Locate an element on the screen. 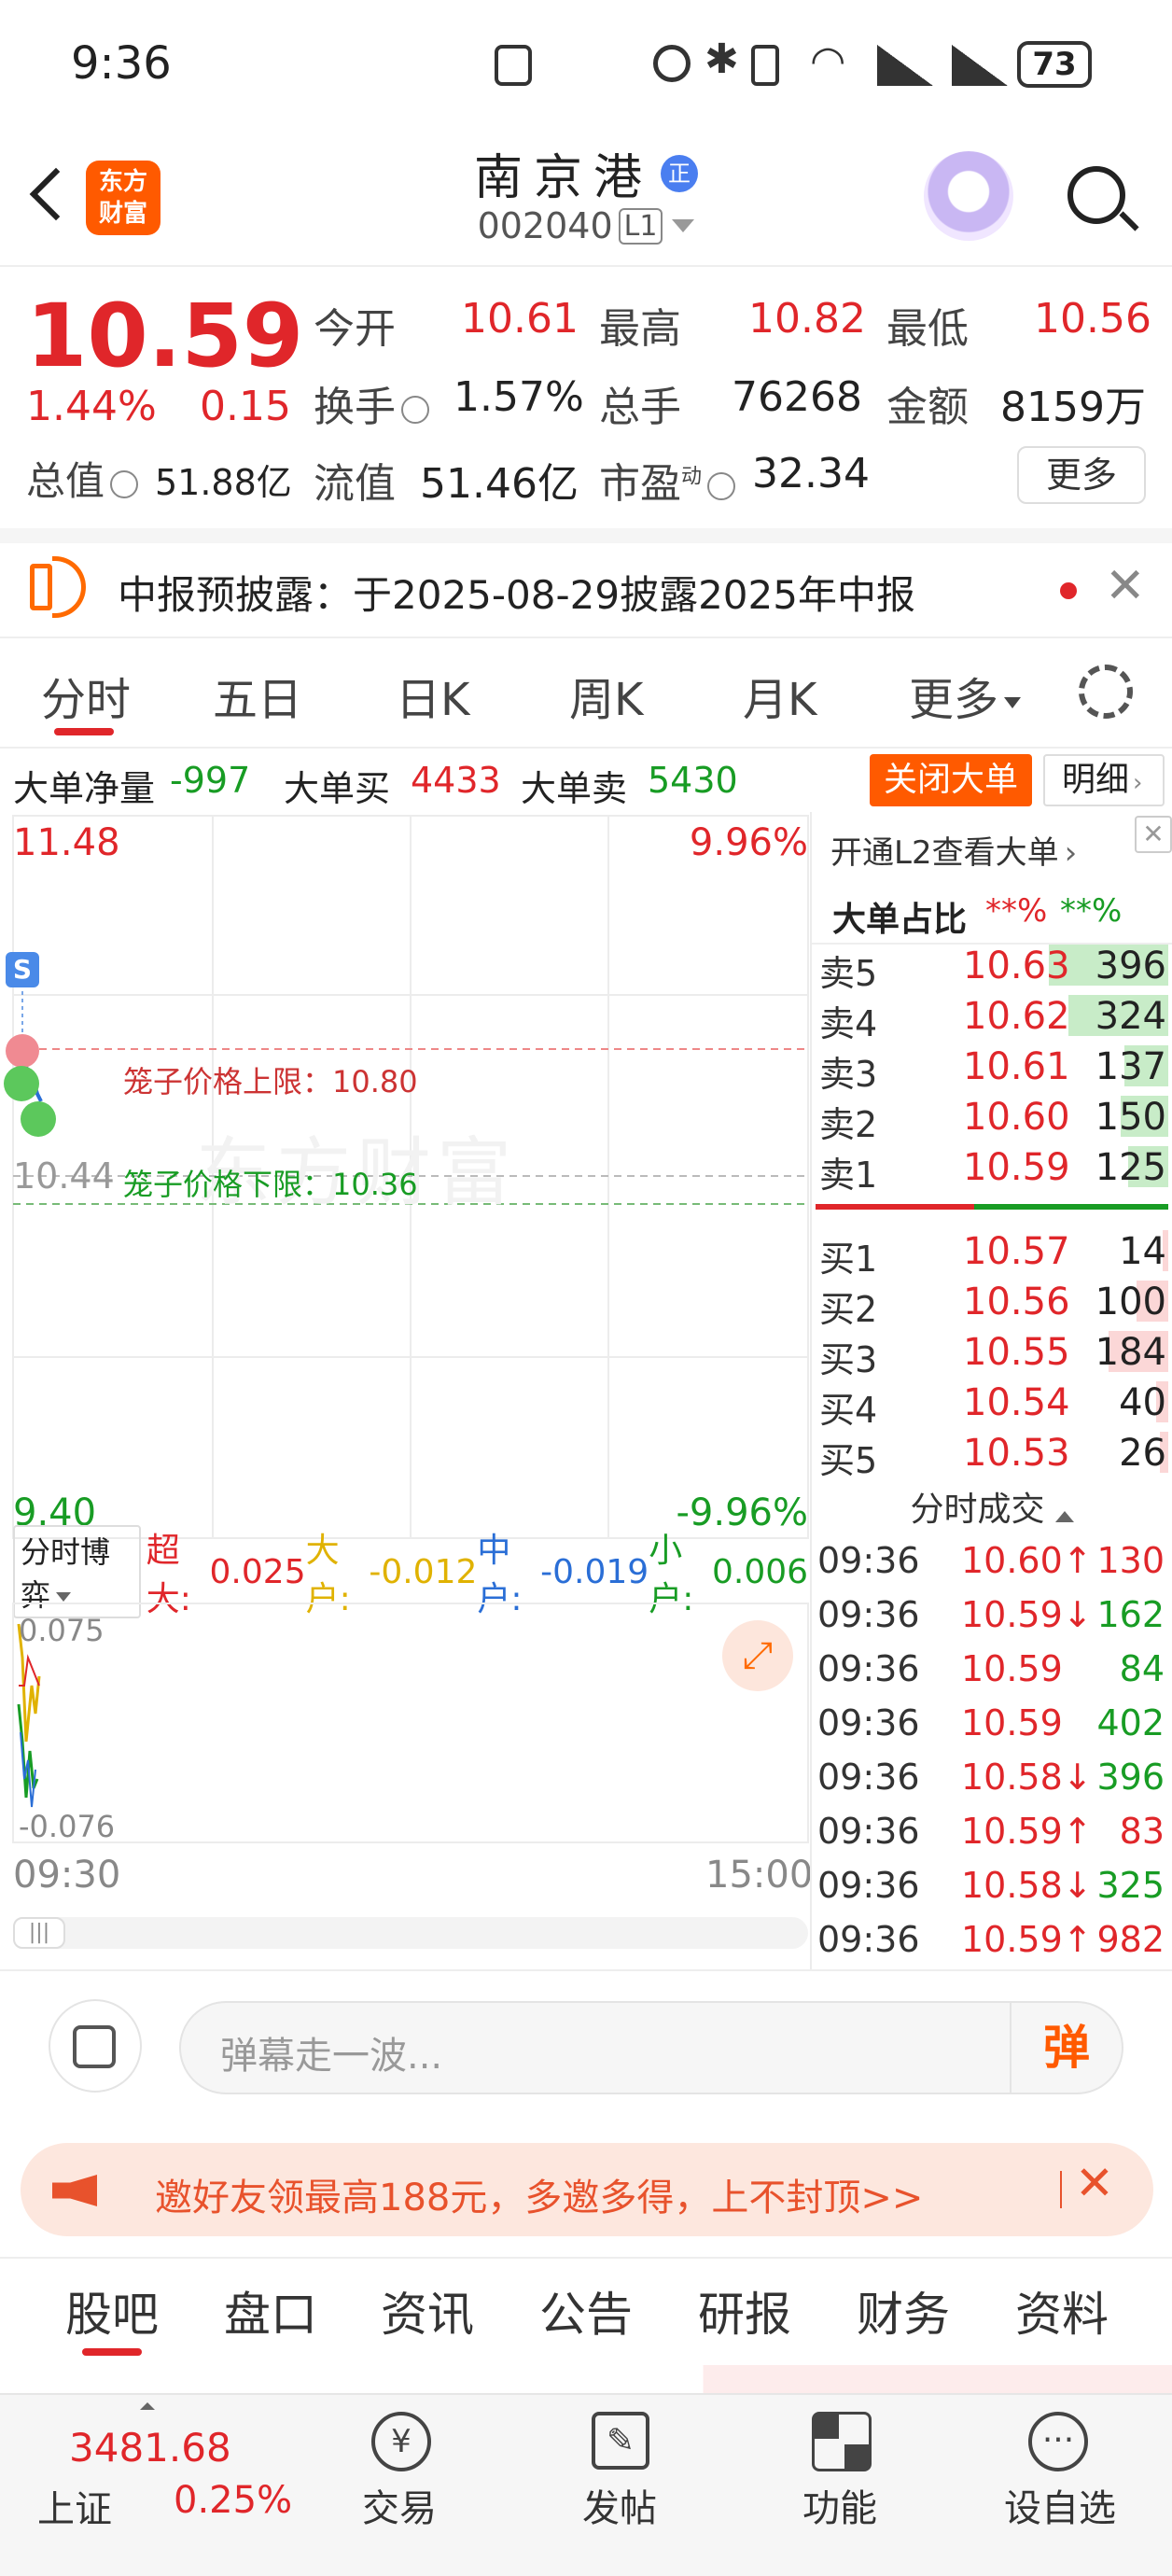 The image size is (1172, 2576). high-label: 最高 is located at coordinates (640, 329).